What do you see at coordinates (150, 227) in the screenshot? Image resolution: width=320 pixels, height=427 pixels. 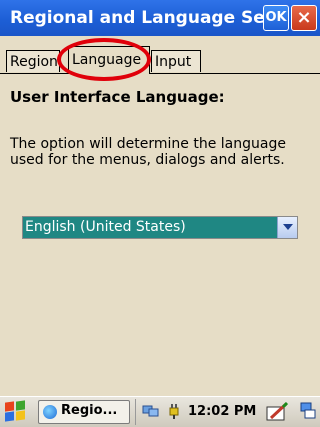 I see `language-select-value: English (United States)` at bounding box center [150, 227].